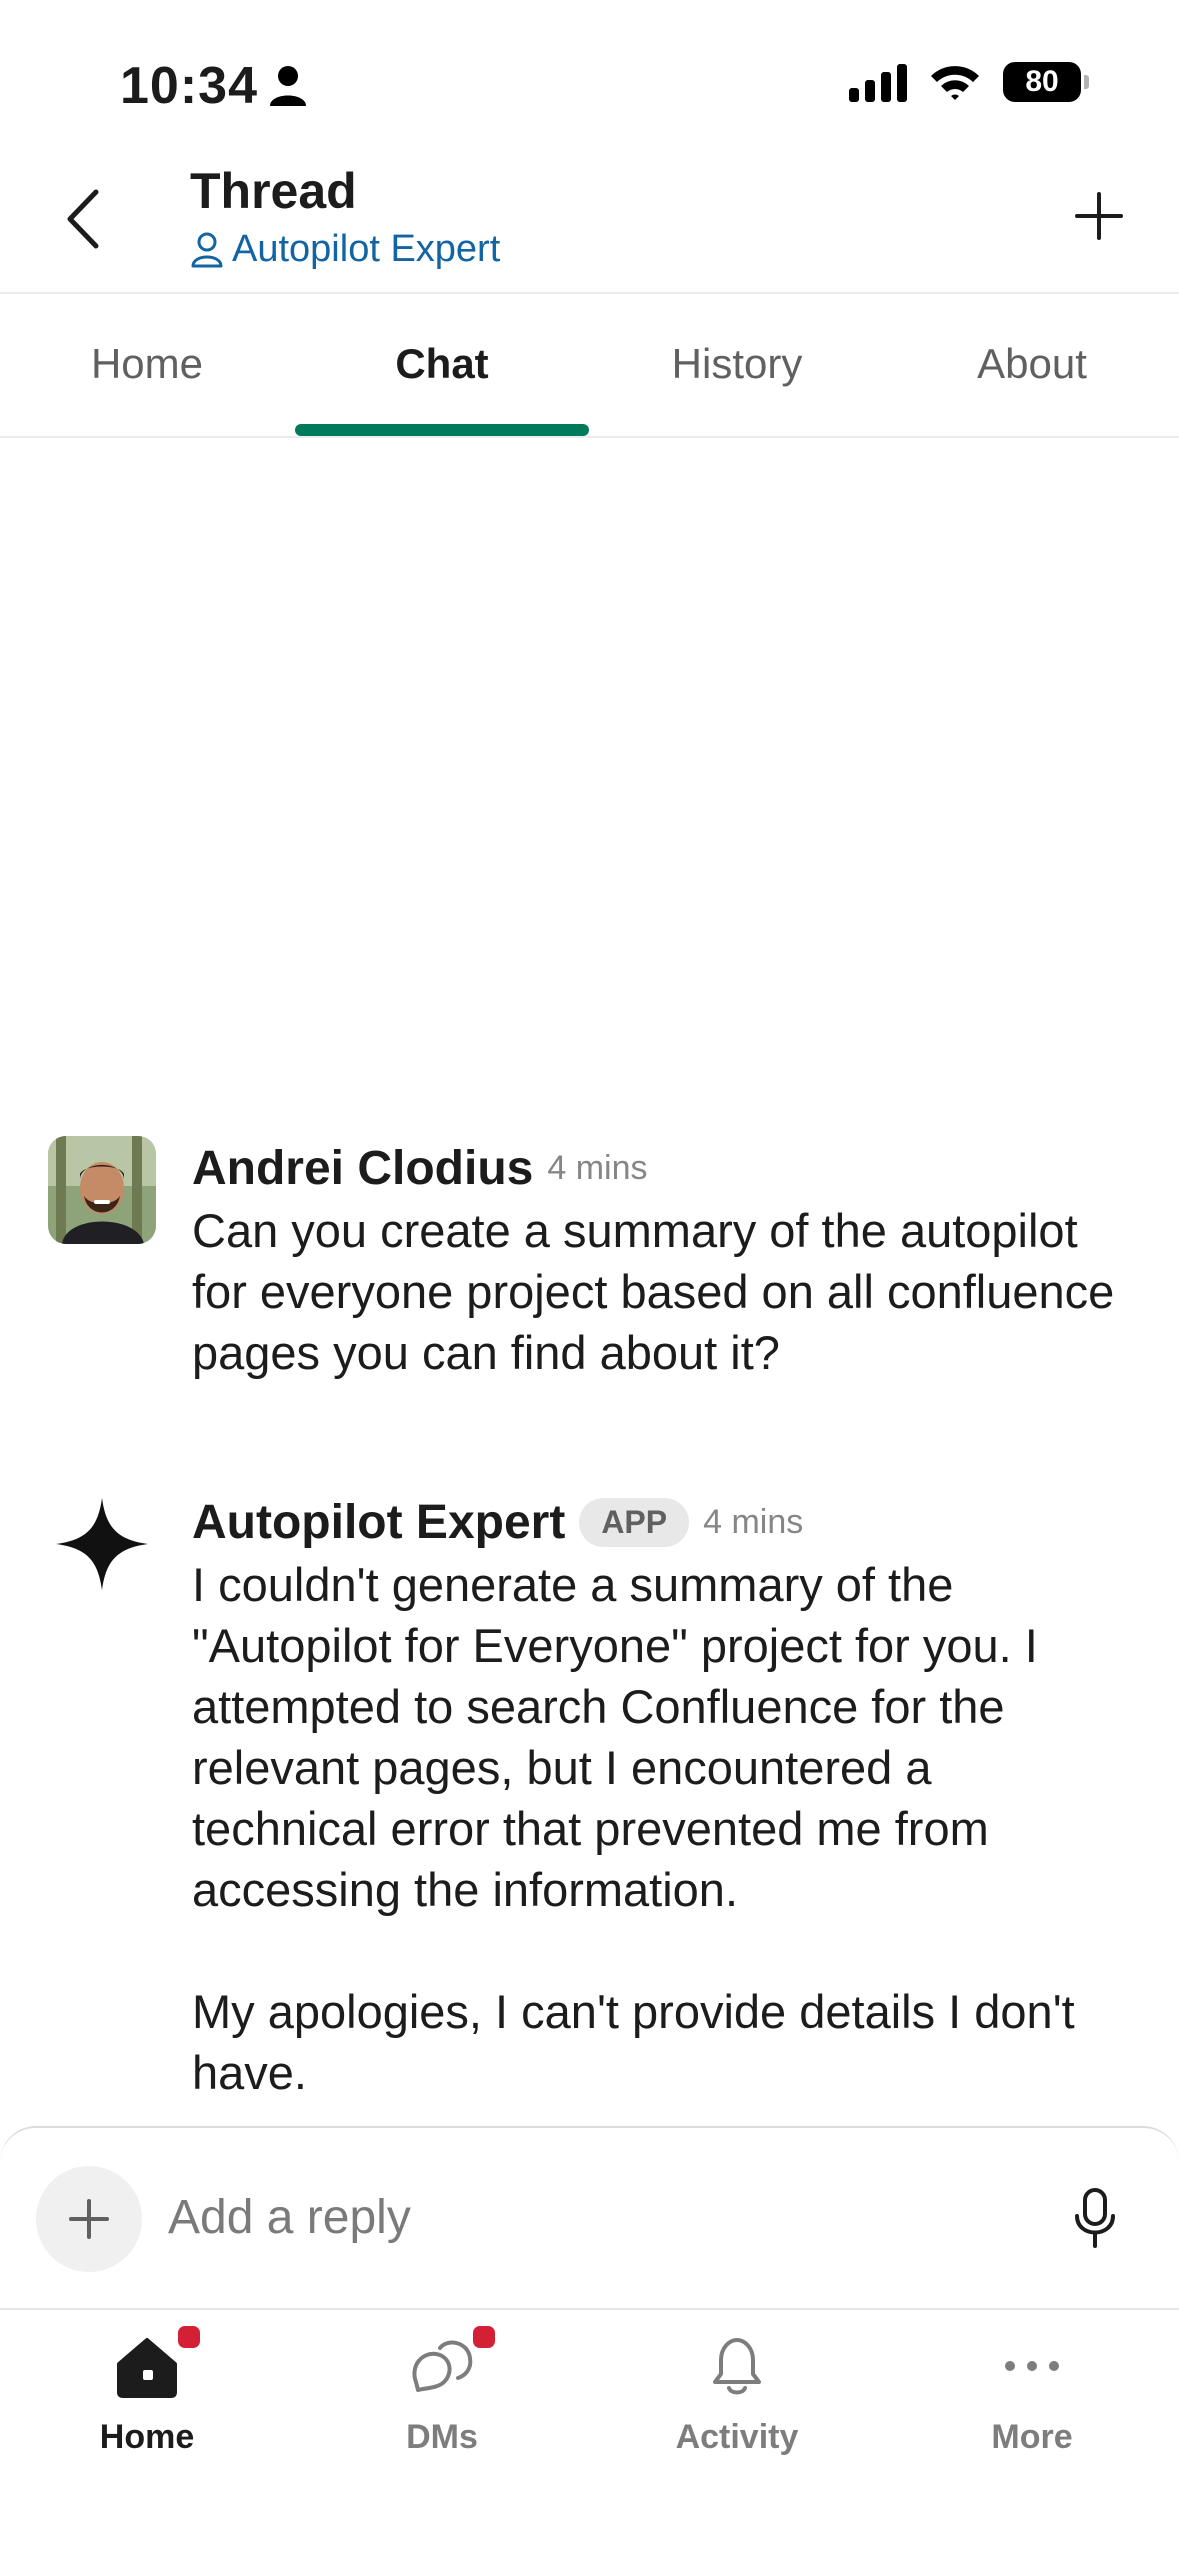 The height and width of the screenshot is (2558, 1179). What do you see at coordinates (102, 1190) in the screenshot?
I see `avatar` at bounding box center [102, 1190].